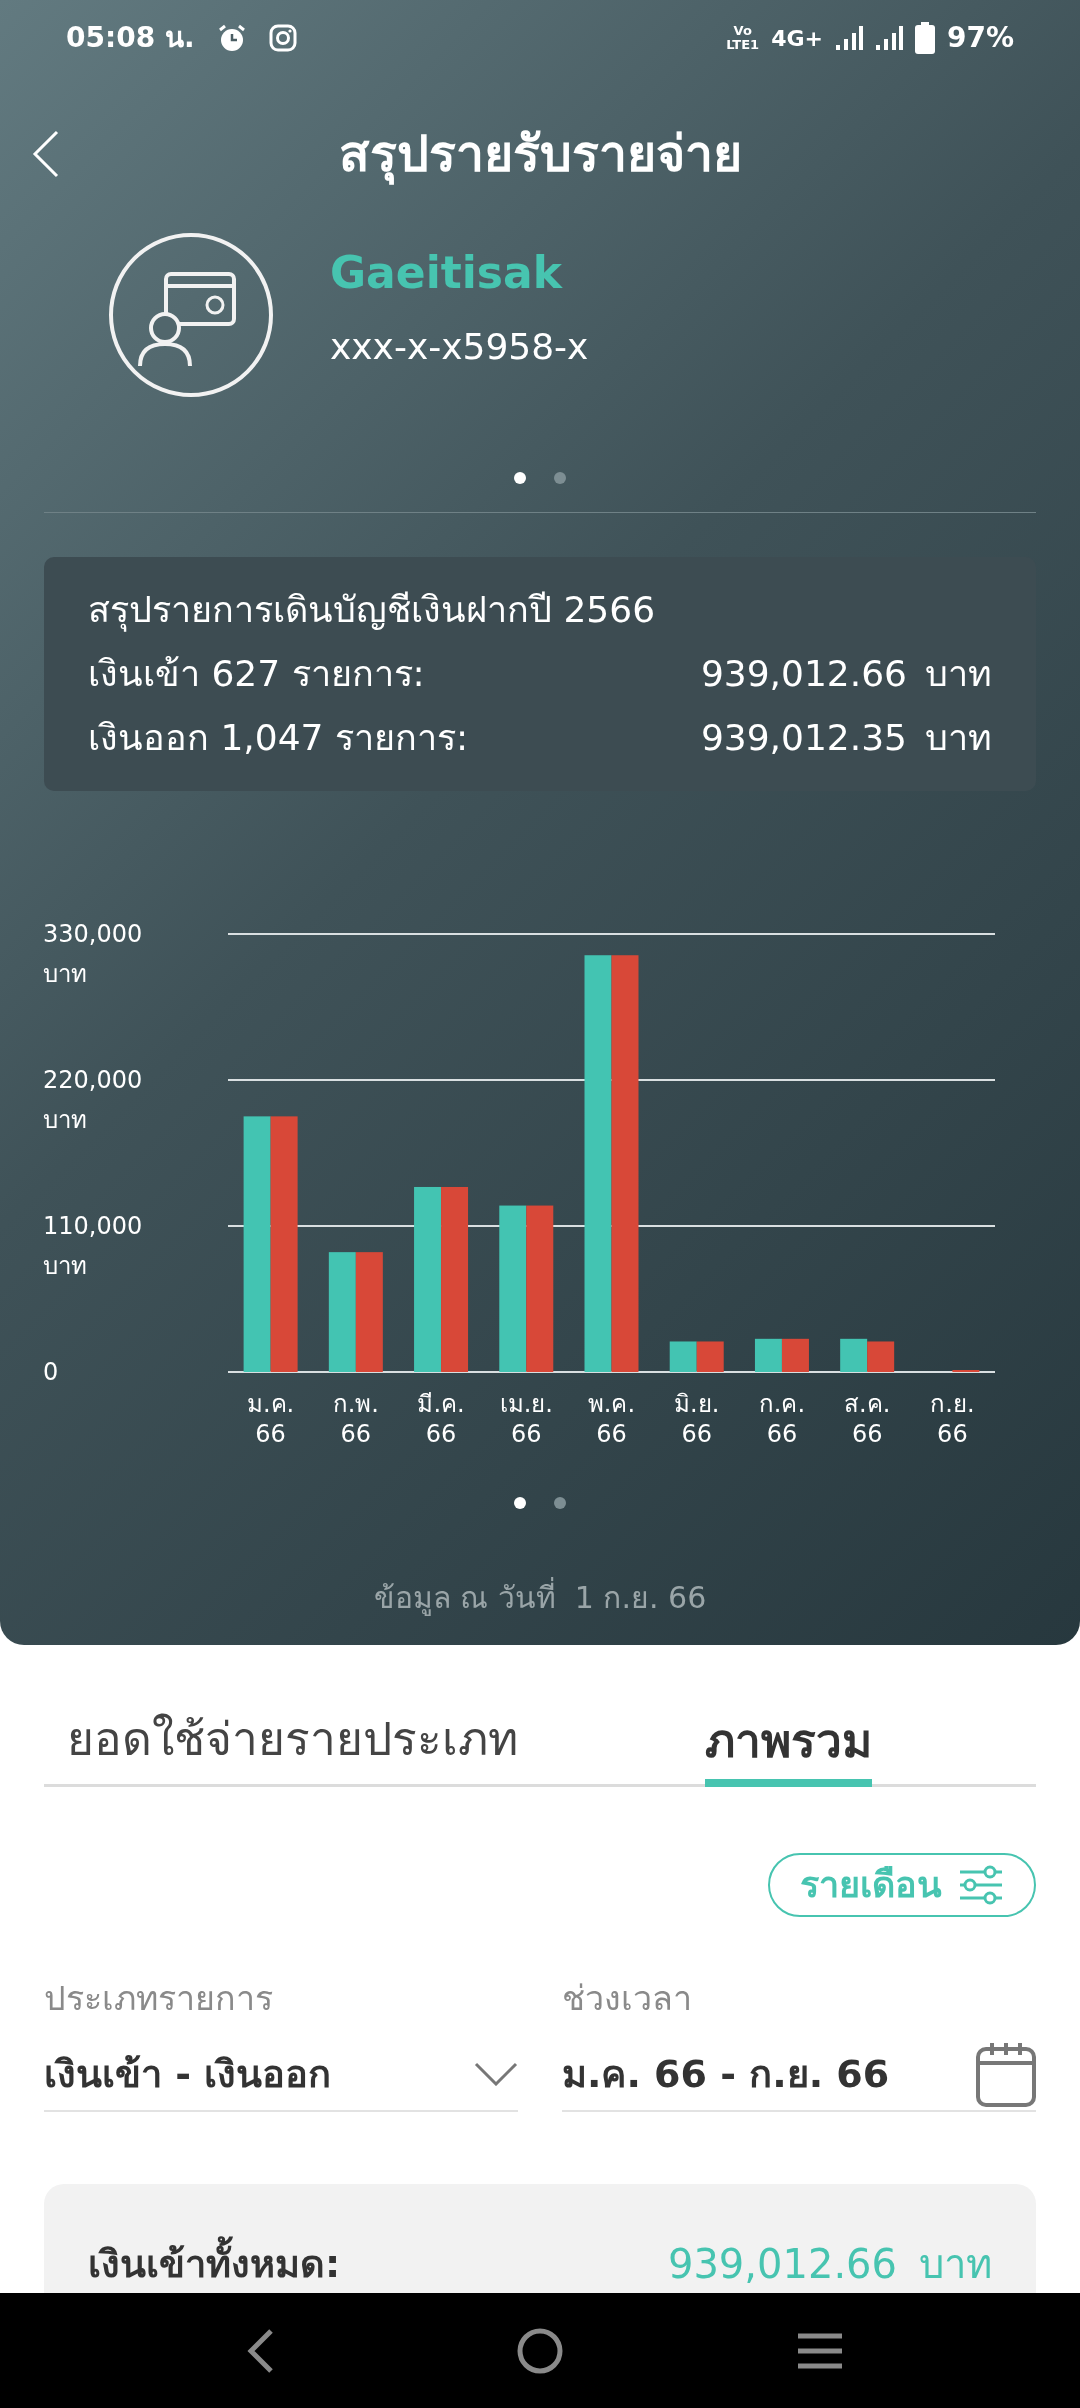 Image resolution: width=1080 pixels, height=2408 pixels. What do you see at coordinates (93, 954) in the screenshot?
I see `axis-label: 330,000 บาท` at bounding box center [93, 954].